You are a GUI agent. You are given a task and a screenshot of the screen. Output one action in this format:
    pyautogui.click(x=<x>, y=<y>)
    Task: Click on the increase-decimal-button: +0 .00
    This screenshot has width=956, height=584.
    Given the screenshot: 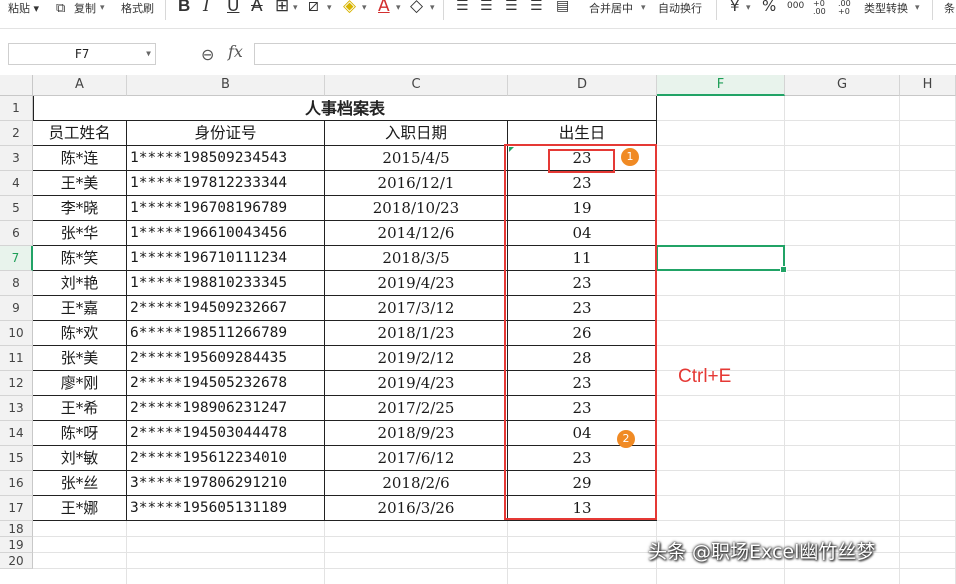 What is the action you would take?
    pyautogui.click(x=823, y=12)
    